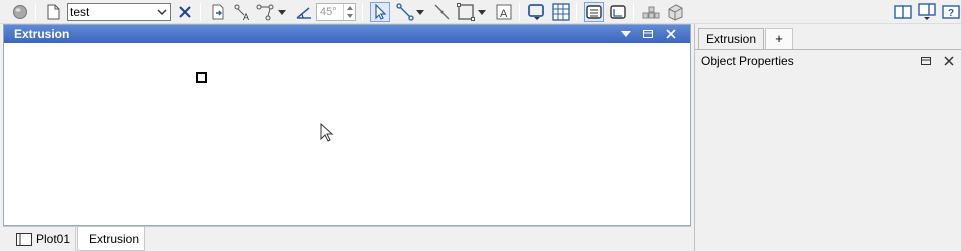  I want to click on mouse-cursor-icon, so click(327, 134).